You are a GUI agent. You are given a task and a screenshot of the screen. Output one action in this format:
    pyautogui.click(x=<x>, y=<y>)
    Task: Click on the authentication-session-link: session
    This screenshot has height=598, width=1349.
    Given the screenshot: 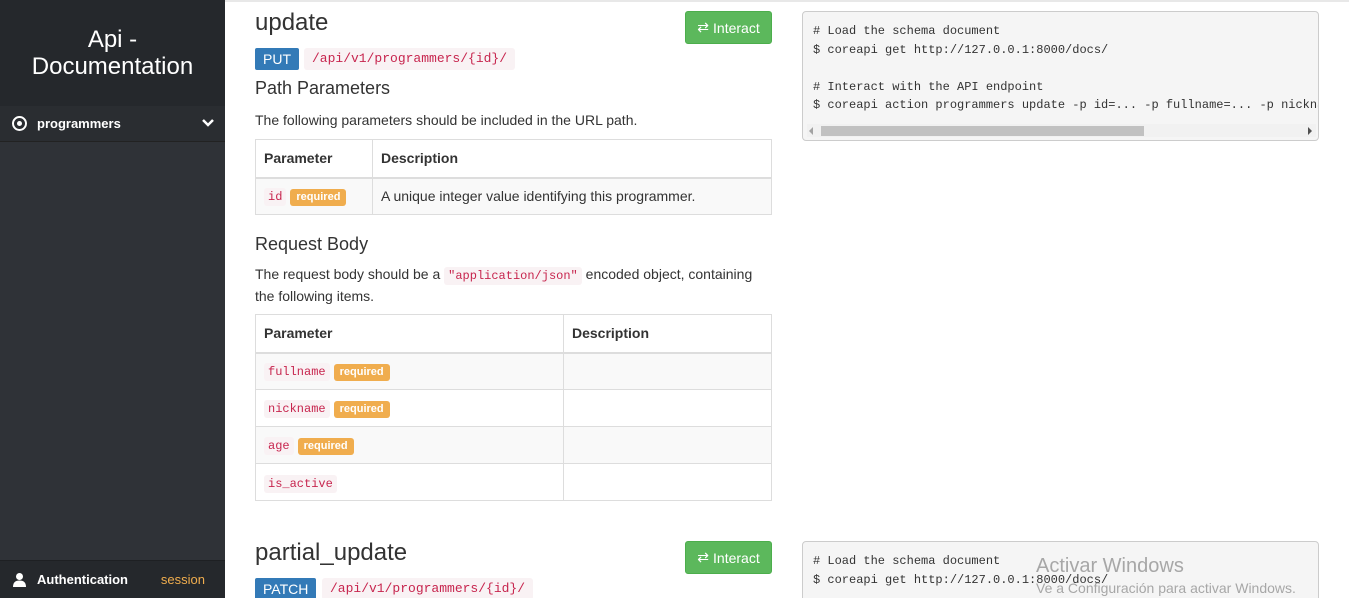 What is the action you would take?
    pyautogui.click(x=183, y=579)
    